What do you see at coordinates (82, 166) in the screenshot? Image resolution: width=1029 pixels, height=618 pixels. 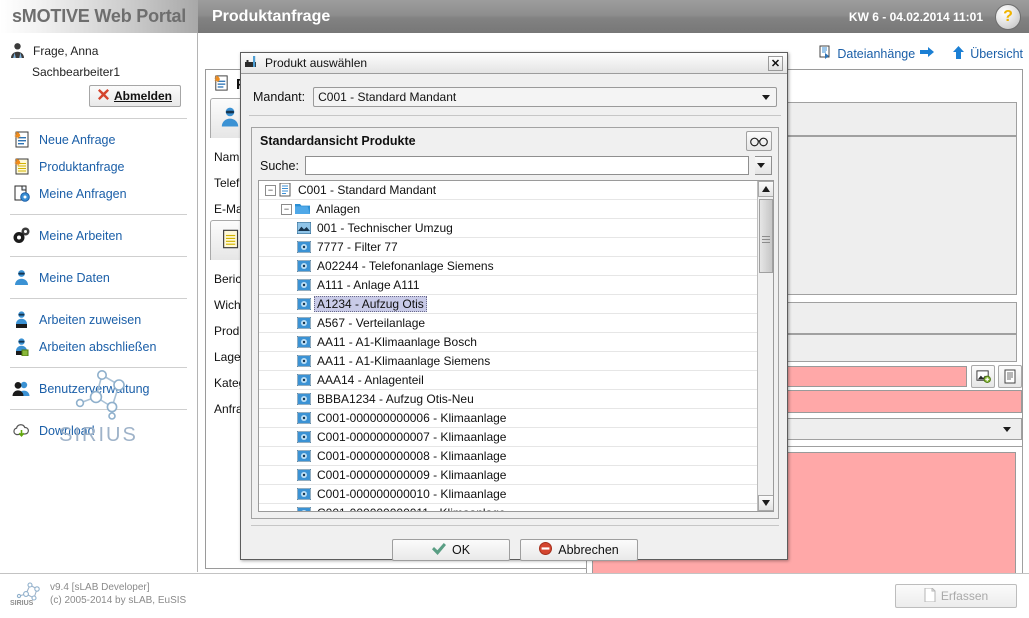 I see `sidebar-item-label: Produktanfrage` at bounding box center [82, 166].